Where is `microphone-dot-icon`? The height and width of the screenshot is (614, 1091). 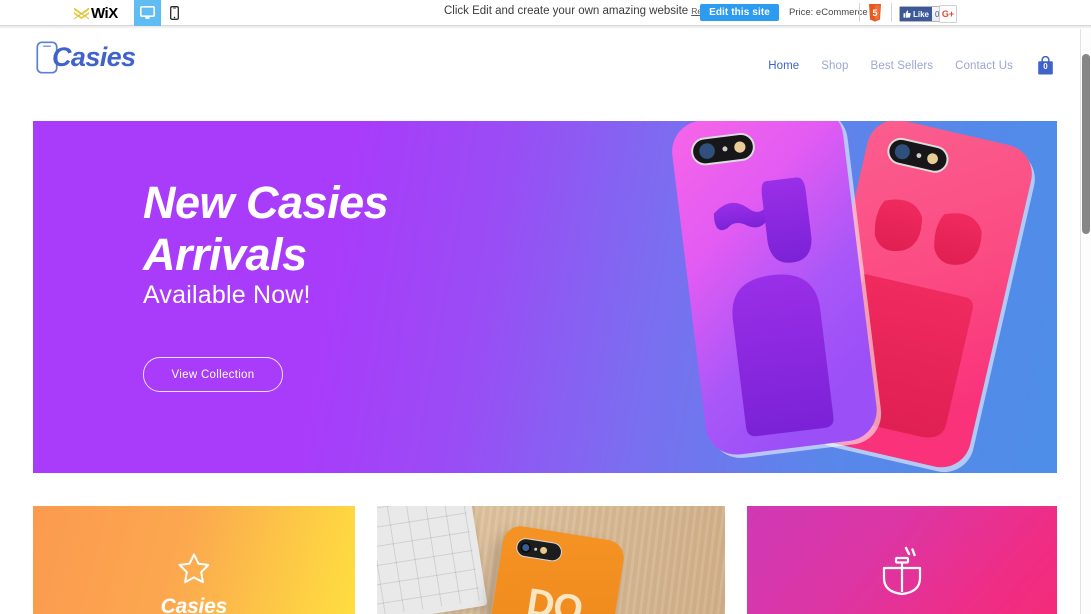 microphone-dot-icon is located at coordinates (535, 549).